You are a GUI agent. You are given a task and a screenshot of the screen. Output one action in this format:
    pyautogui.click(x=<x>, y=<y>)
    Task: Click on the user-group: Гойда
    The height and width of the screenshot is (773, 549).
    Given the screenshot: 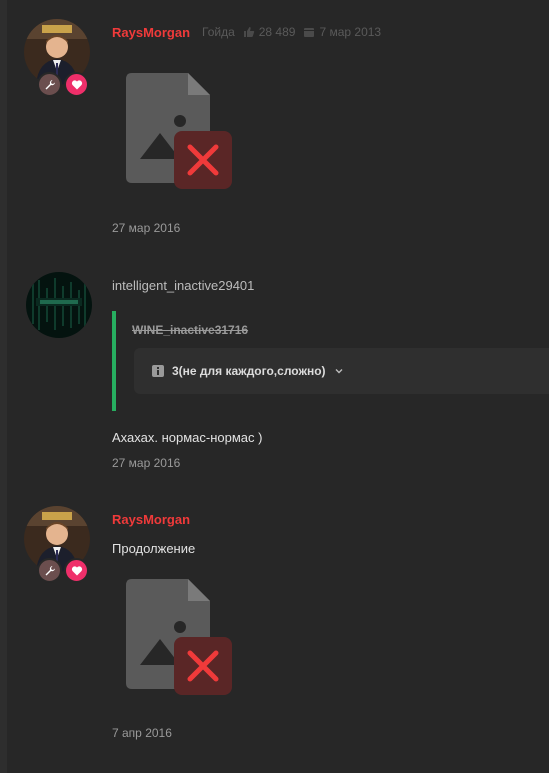 What is the action you would take?
    pyautogui.click(x=218, y=32)
    